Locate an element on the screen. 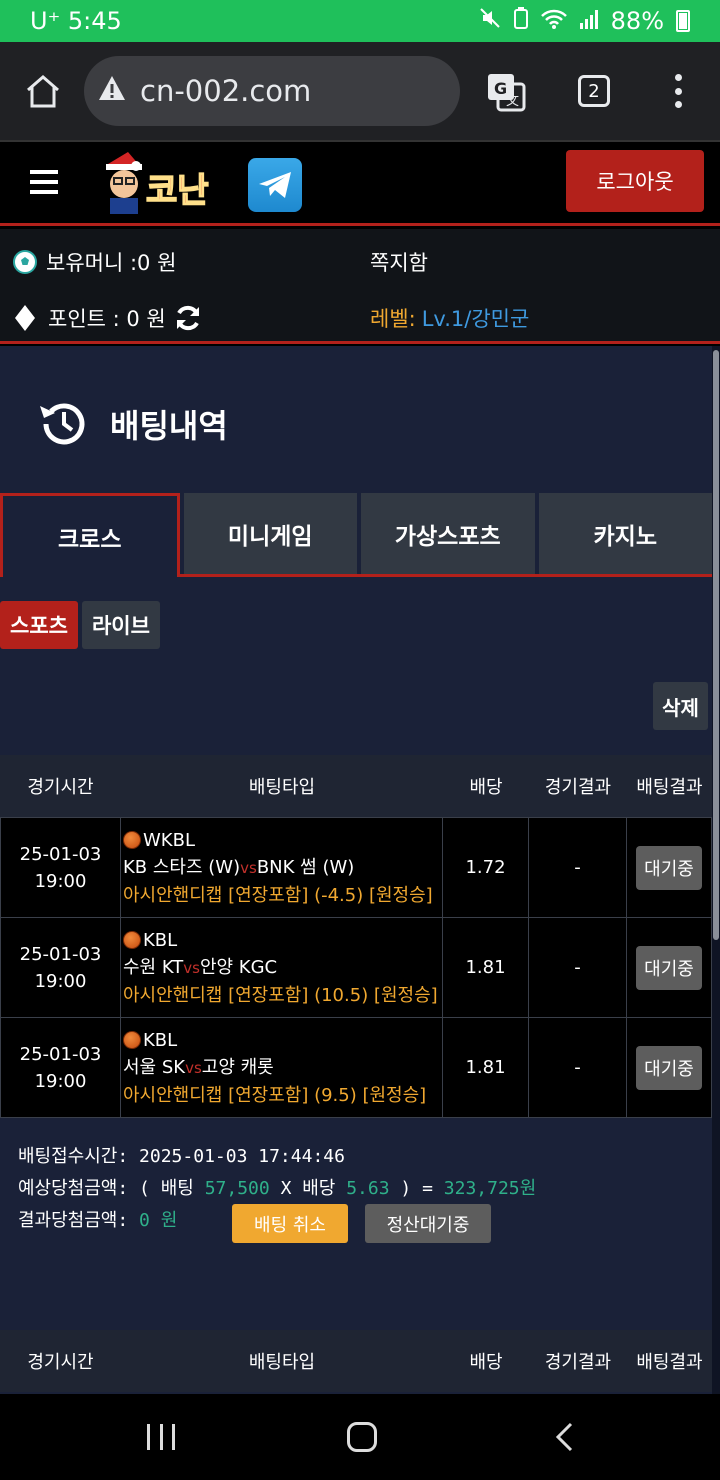 Image resolution: width=720 pixels, height=1480 pixels. received-time-line: 배팅접수시간: 2025-01-03 17:44:46 is located at coordinates (277, 1157).